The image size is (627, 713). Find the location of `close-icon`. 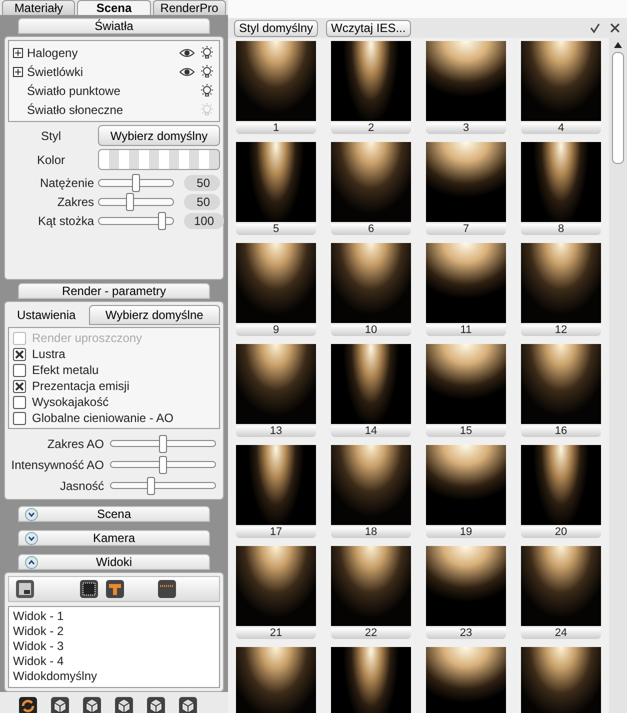

close-icon is located at coordinates (615, 28).